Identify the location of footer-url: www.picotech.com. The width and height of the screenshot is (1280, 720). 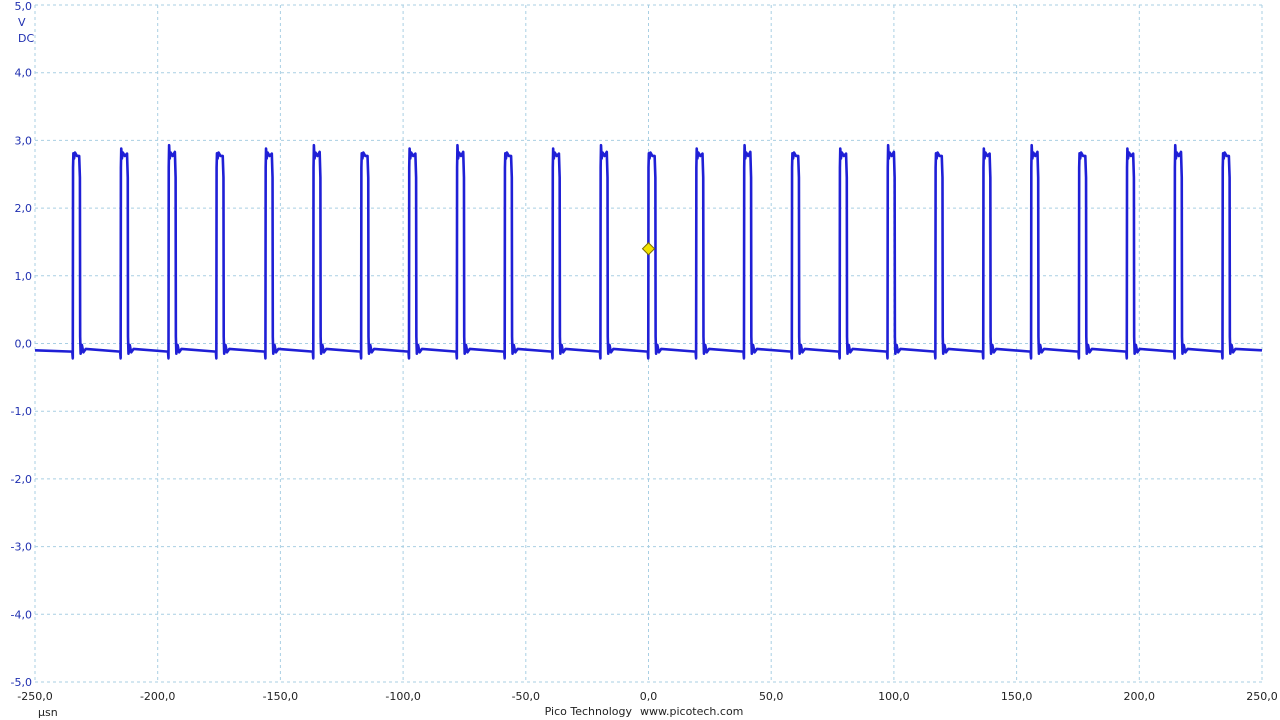
(691, 711).